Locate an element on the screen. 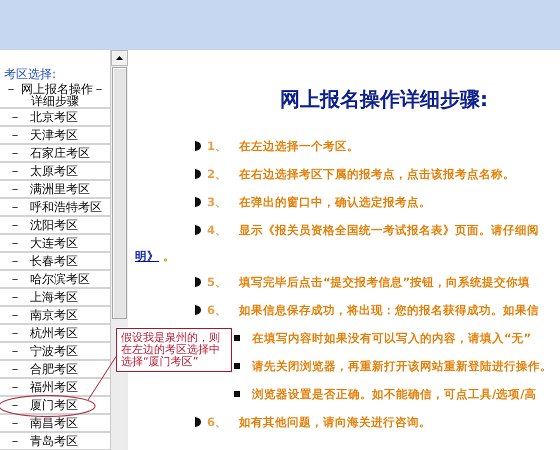 Image resolution: width=560 pixels, height=450 pixels. up-arrow-icon is located at coordinates (119, 58).